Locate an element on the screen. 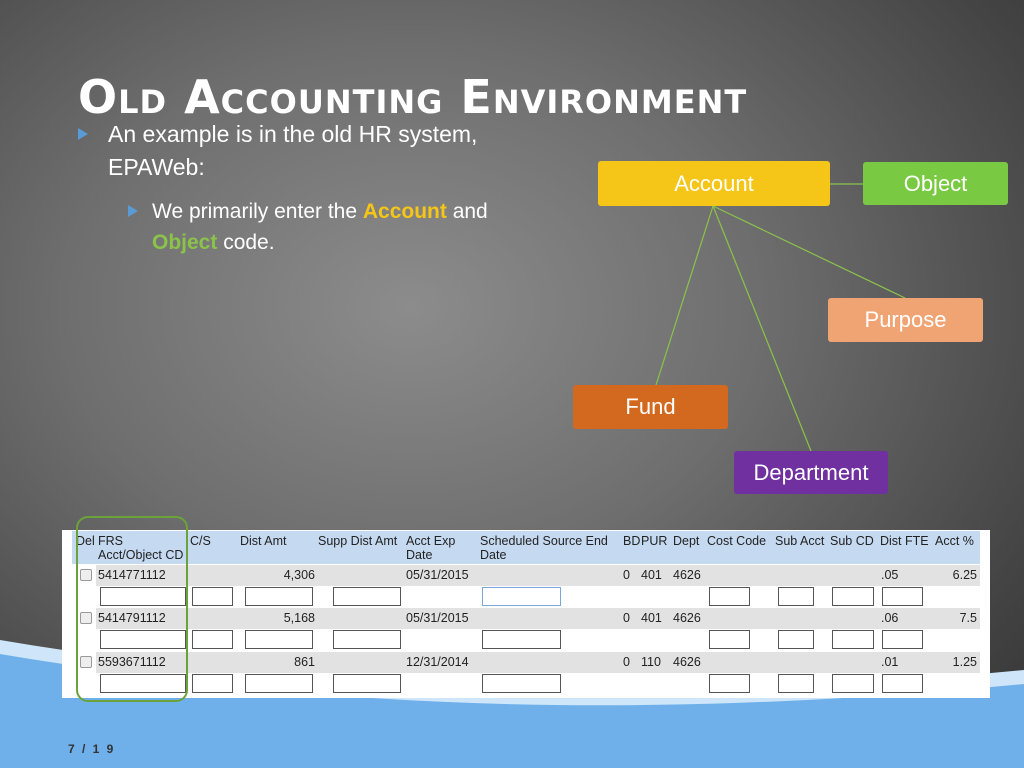 This screenshot has width=1024, height=768. object-box: Object is located at coordinates (935, 183).